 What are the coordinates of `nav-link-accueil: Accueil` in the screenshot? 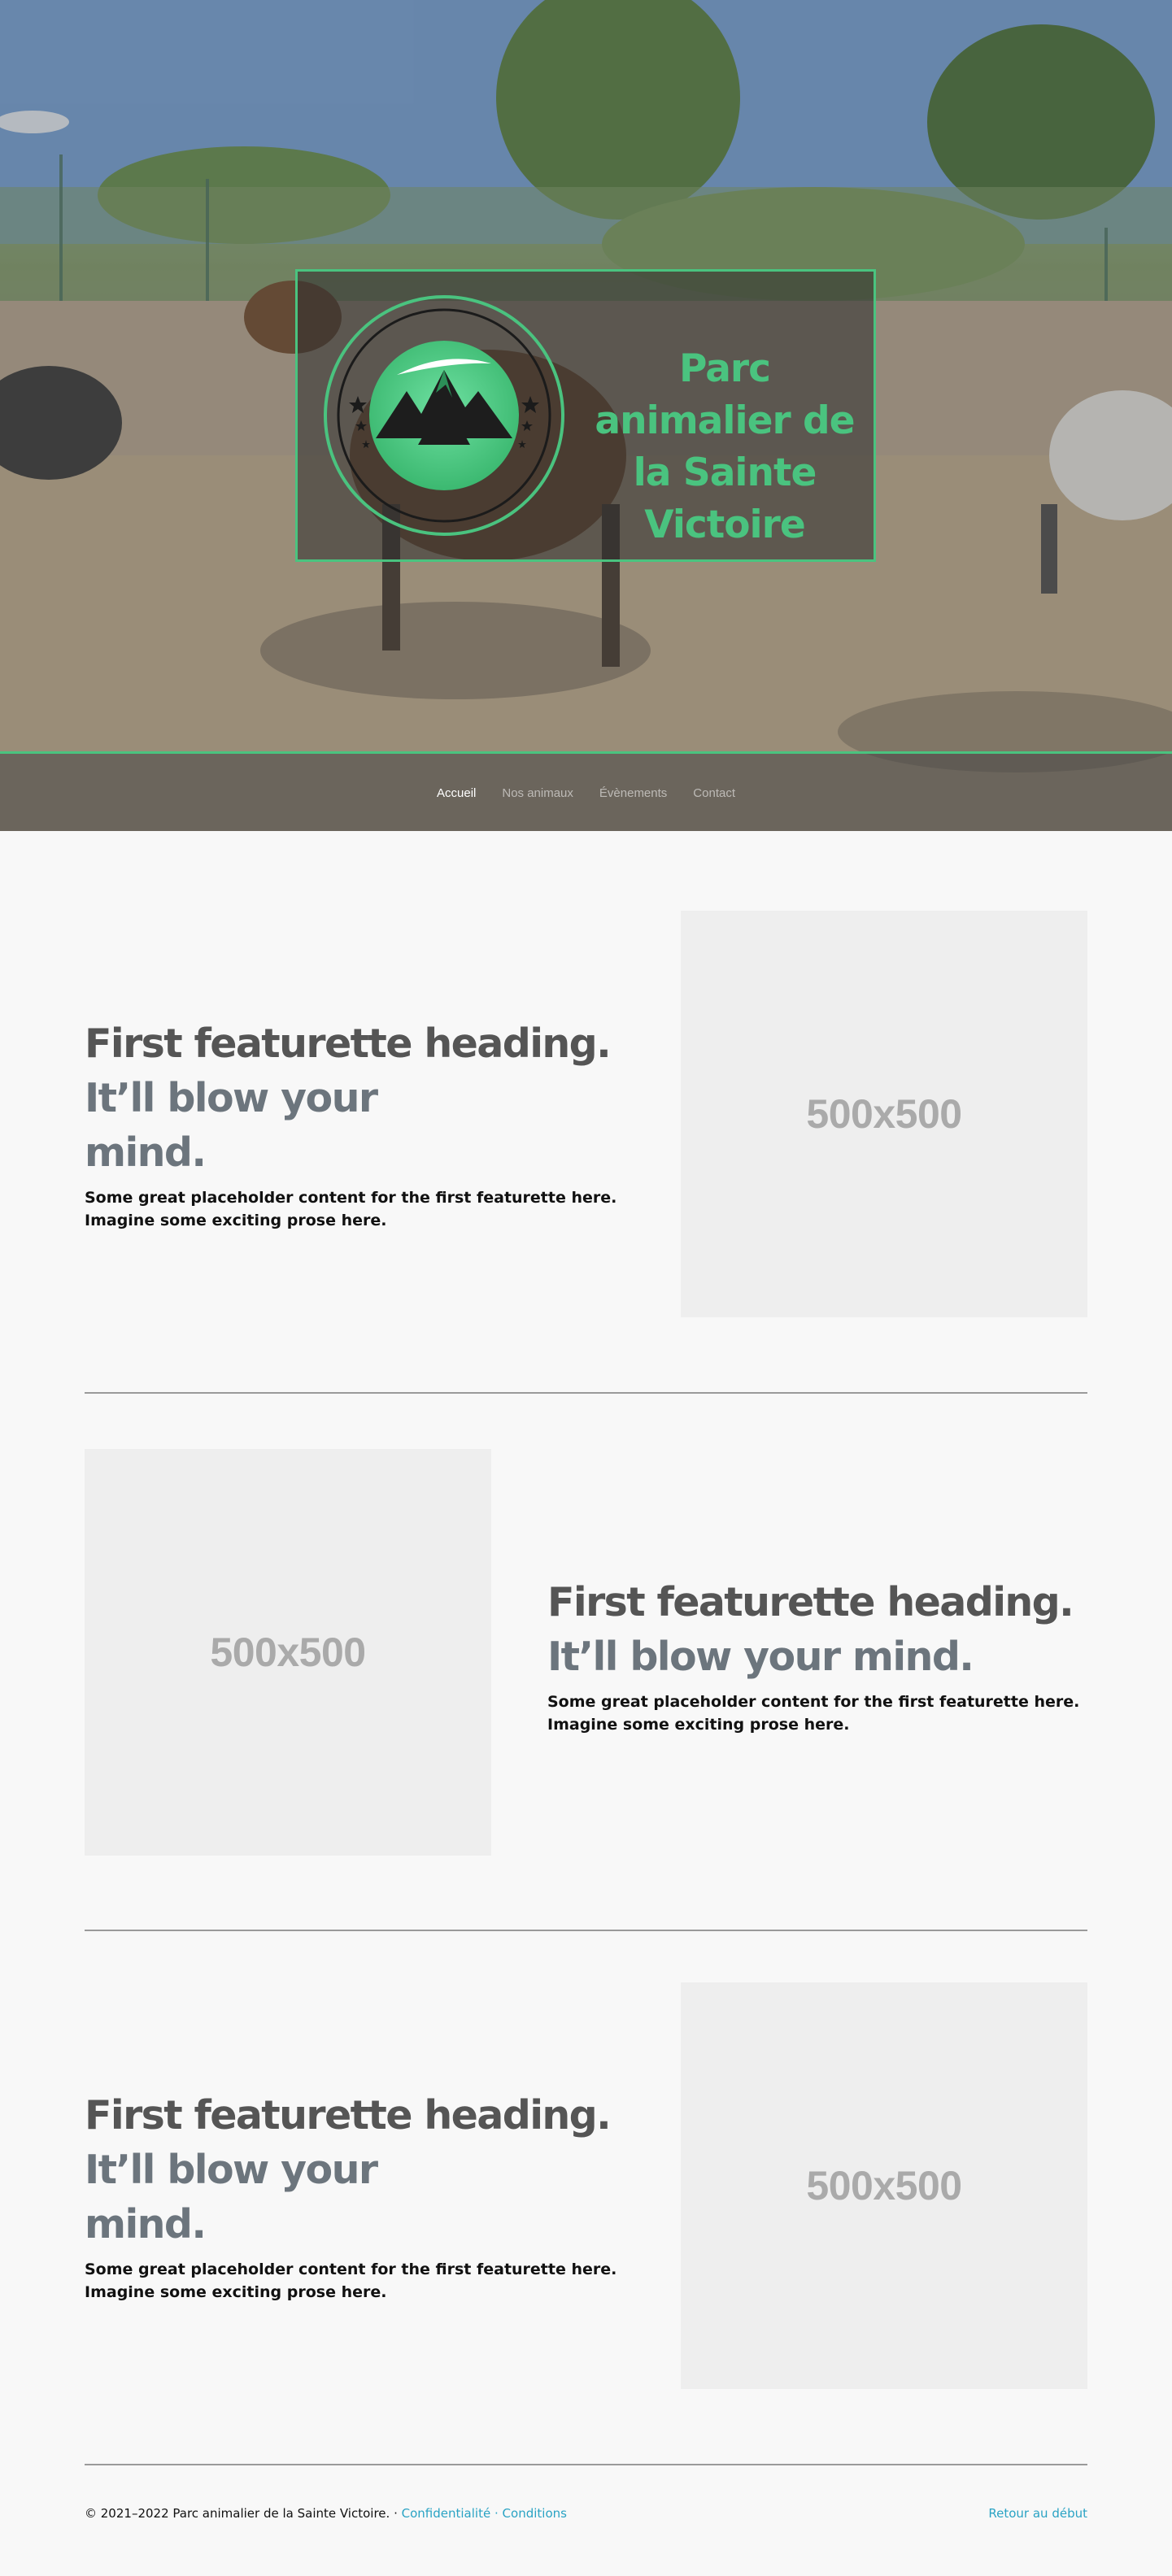 It's located at (456, 793).